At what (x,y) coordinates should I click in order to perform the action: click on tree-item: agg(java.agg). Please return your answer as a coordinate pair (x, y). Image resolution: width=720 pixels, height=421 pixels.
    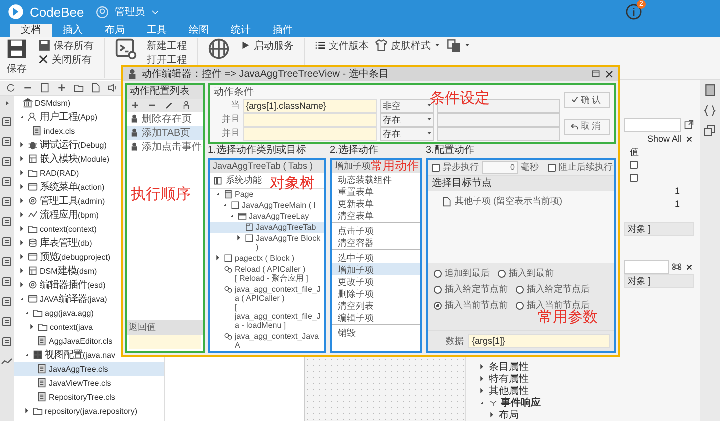
    Looking at the image, I should click on (89, 313).